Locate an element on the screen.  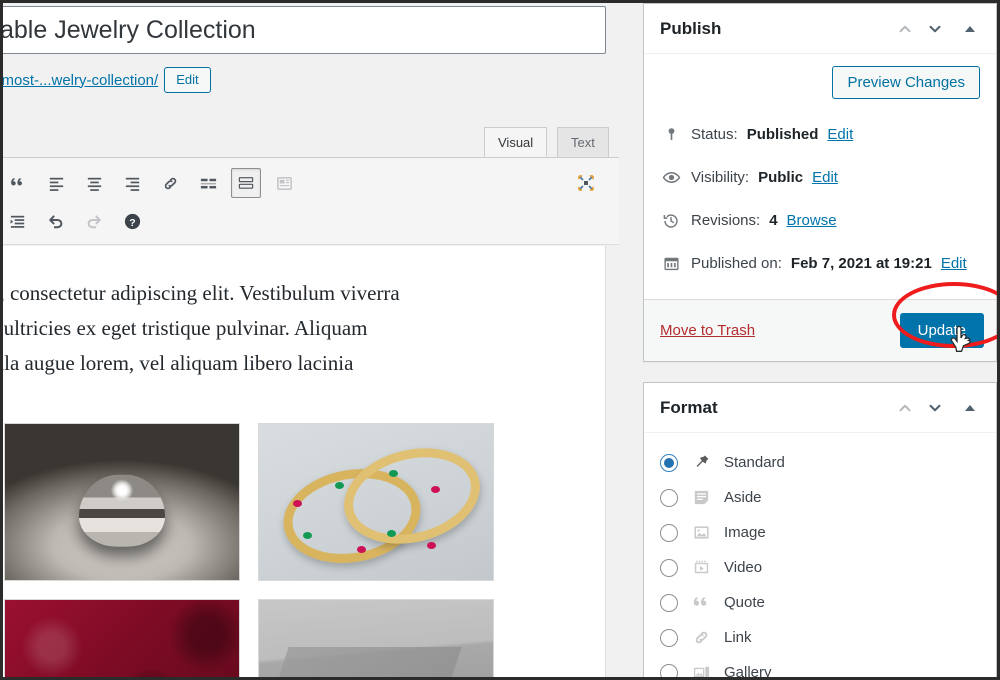
redo-icon is located at coordinates (94, 221).